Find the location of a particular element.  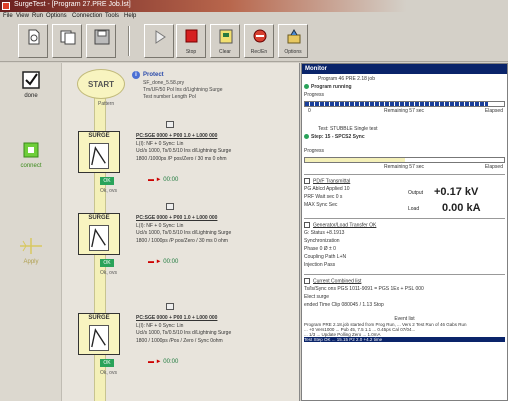

menu-help: Help is located at coordinates (130, 16).